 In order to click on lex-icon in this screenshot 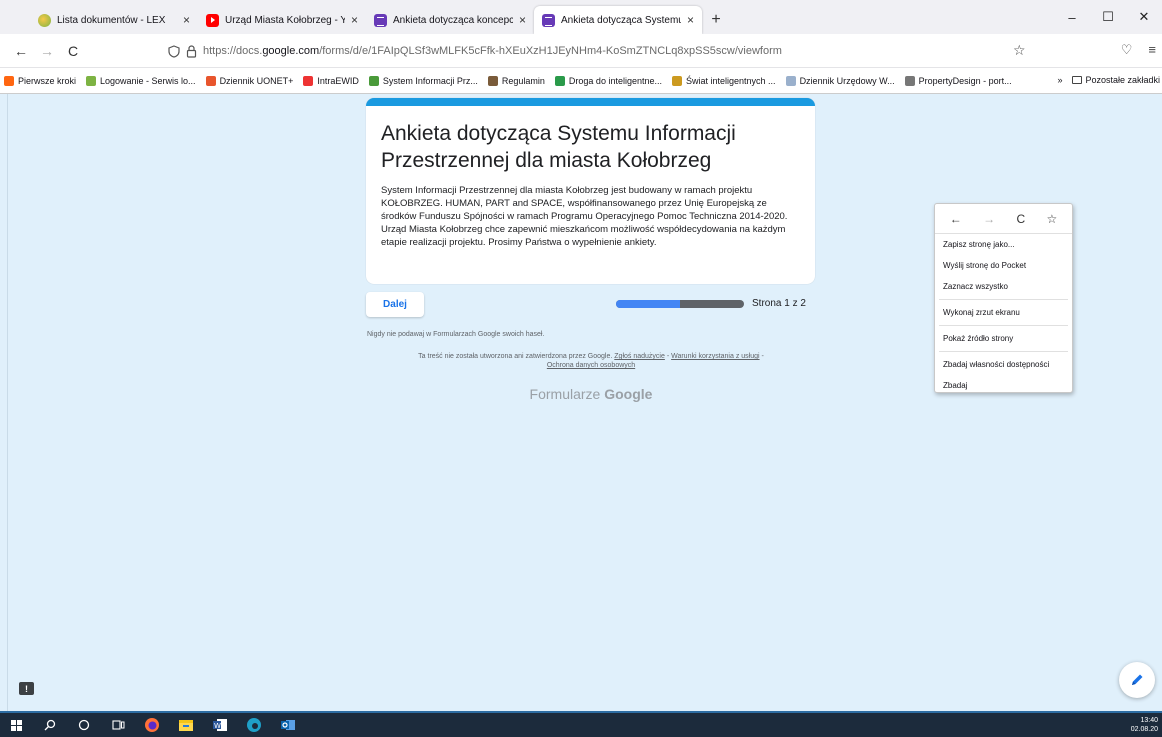, I will do `click(44, 20)`.